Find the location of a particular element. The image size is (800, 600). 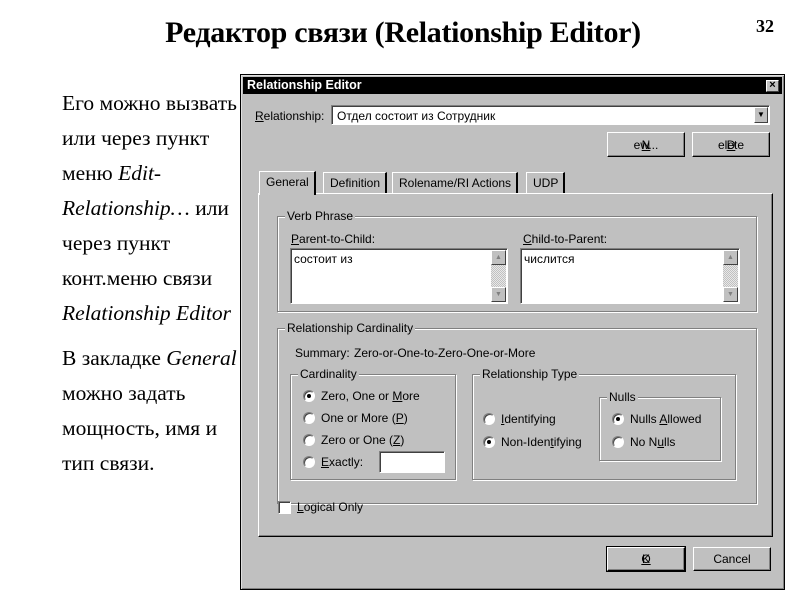

logical-only-checkbox: Logical Only is located at coordinates (320, 507).